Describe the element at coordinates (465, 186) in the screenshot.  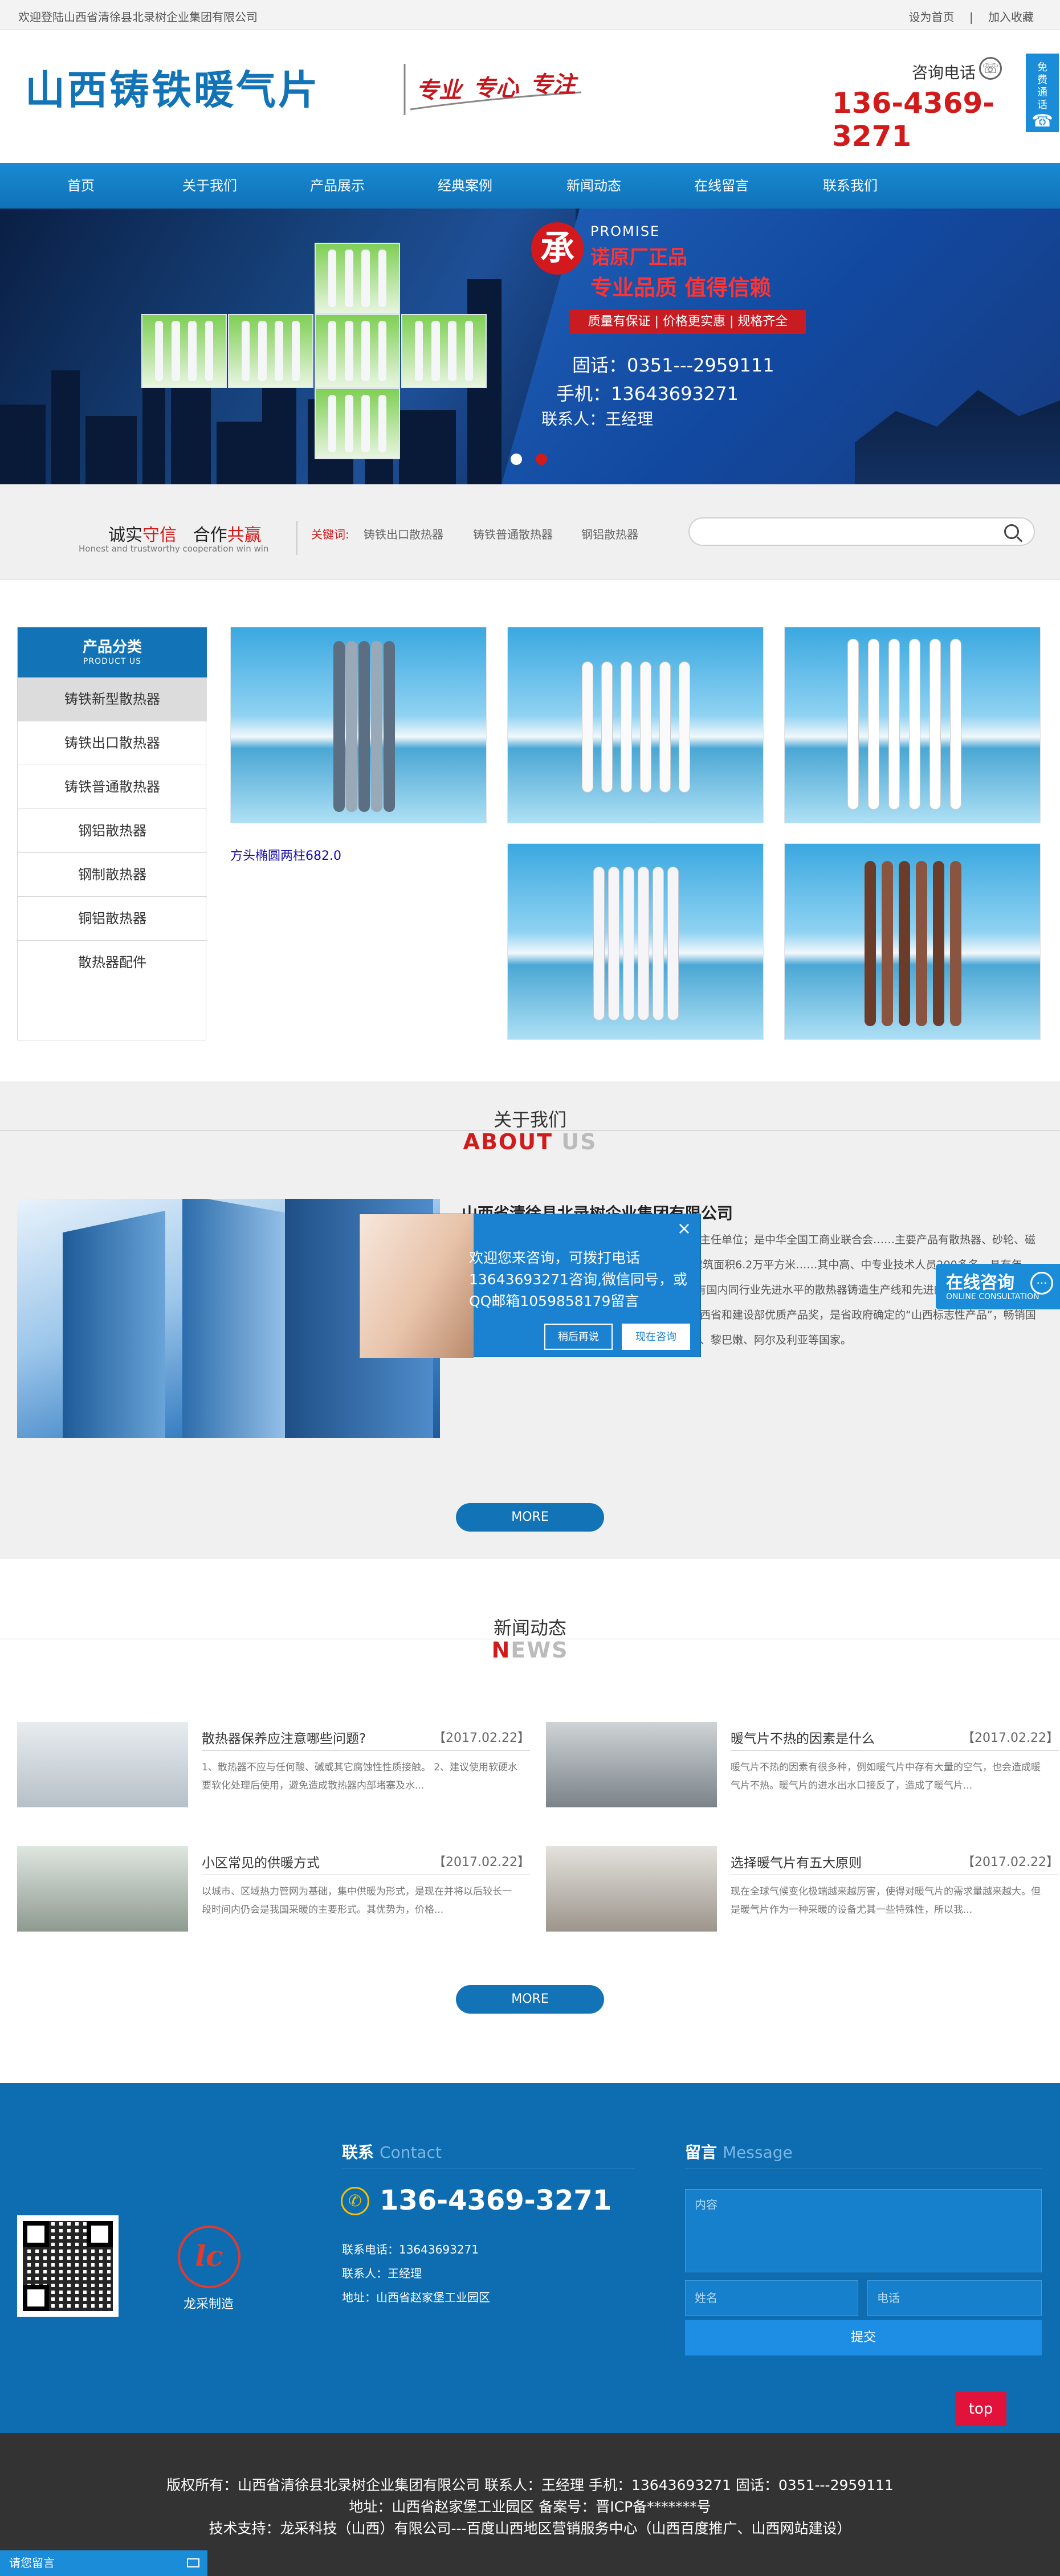
I see `nav-cases: 经典案例` at that location.